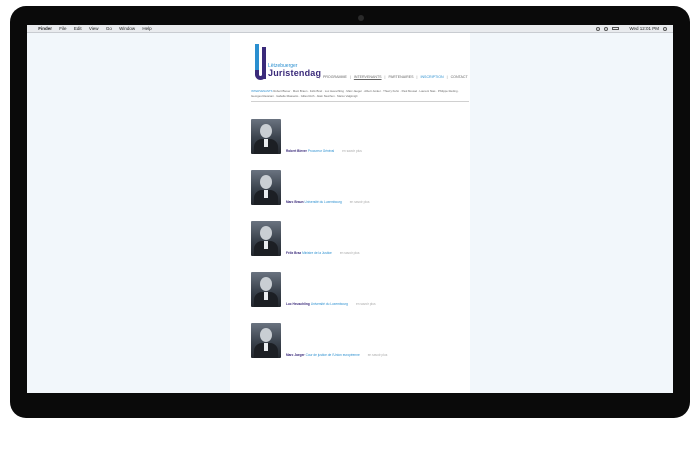  What do you see at coordinates (295, 73) in the screenshot?
I see `logo-text-bottom: Juristendag` at bounding box center [295, 73].